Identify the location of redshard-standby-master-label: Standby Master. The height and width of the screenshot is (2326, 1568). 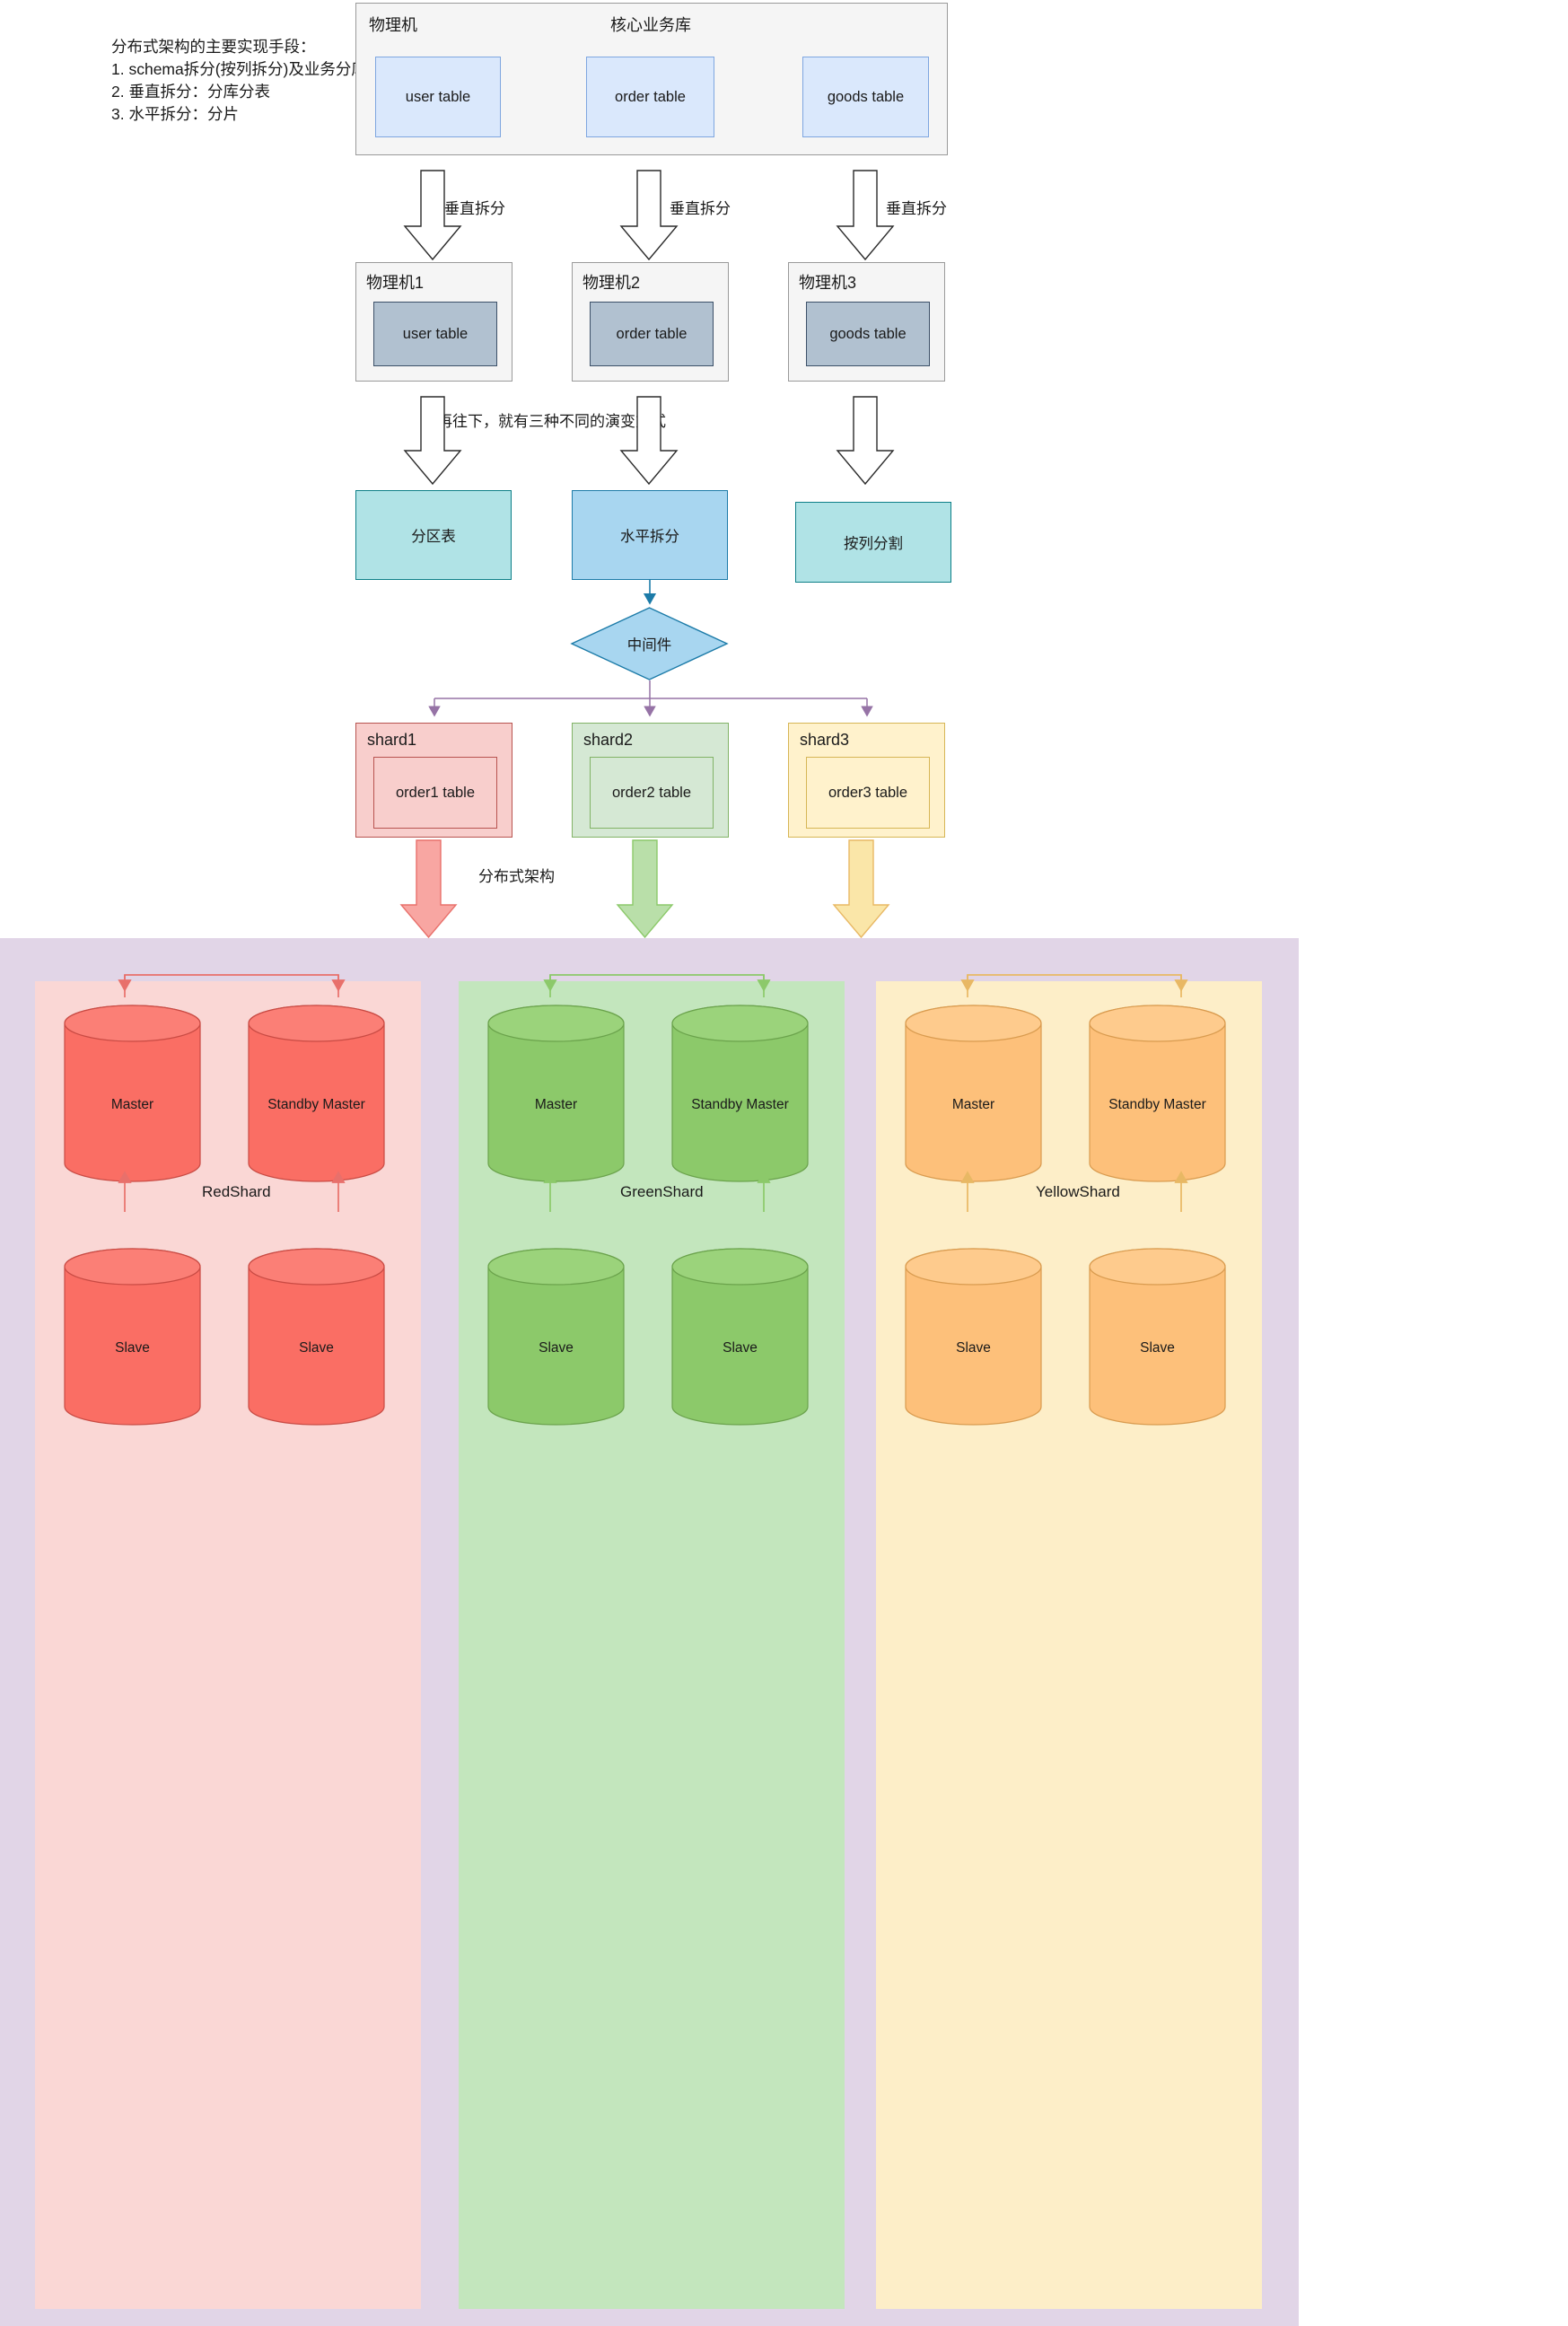
(316, 1104).